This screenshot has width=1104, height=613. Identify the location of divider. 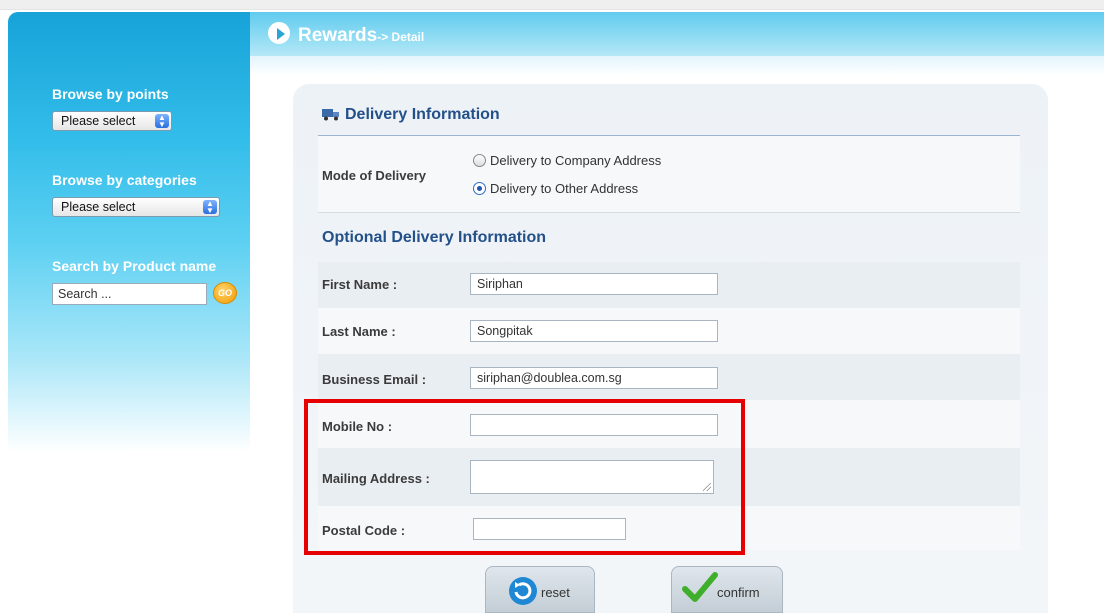
(669, 212).